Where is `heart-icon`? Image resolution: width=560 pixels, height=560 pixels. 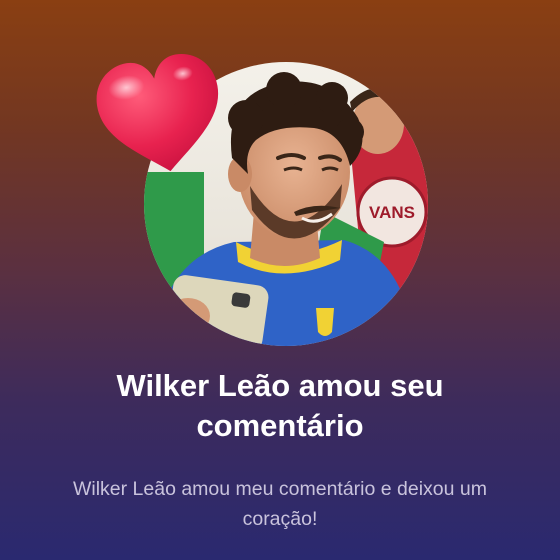
heart-icon is located at coordinates (161, 117).